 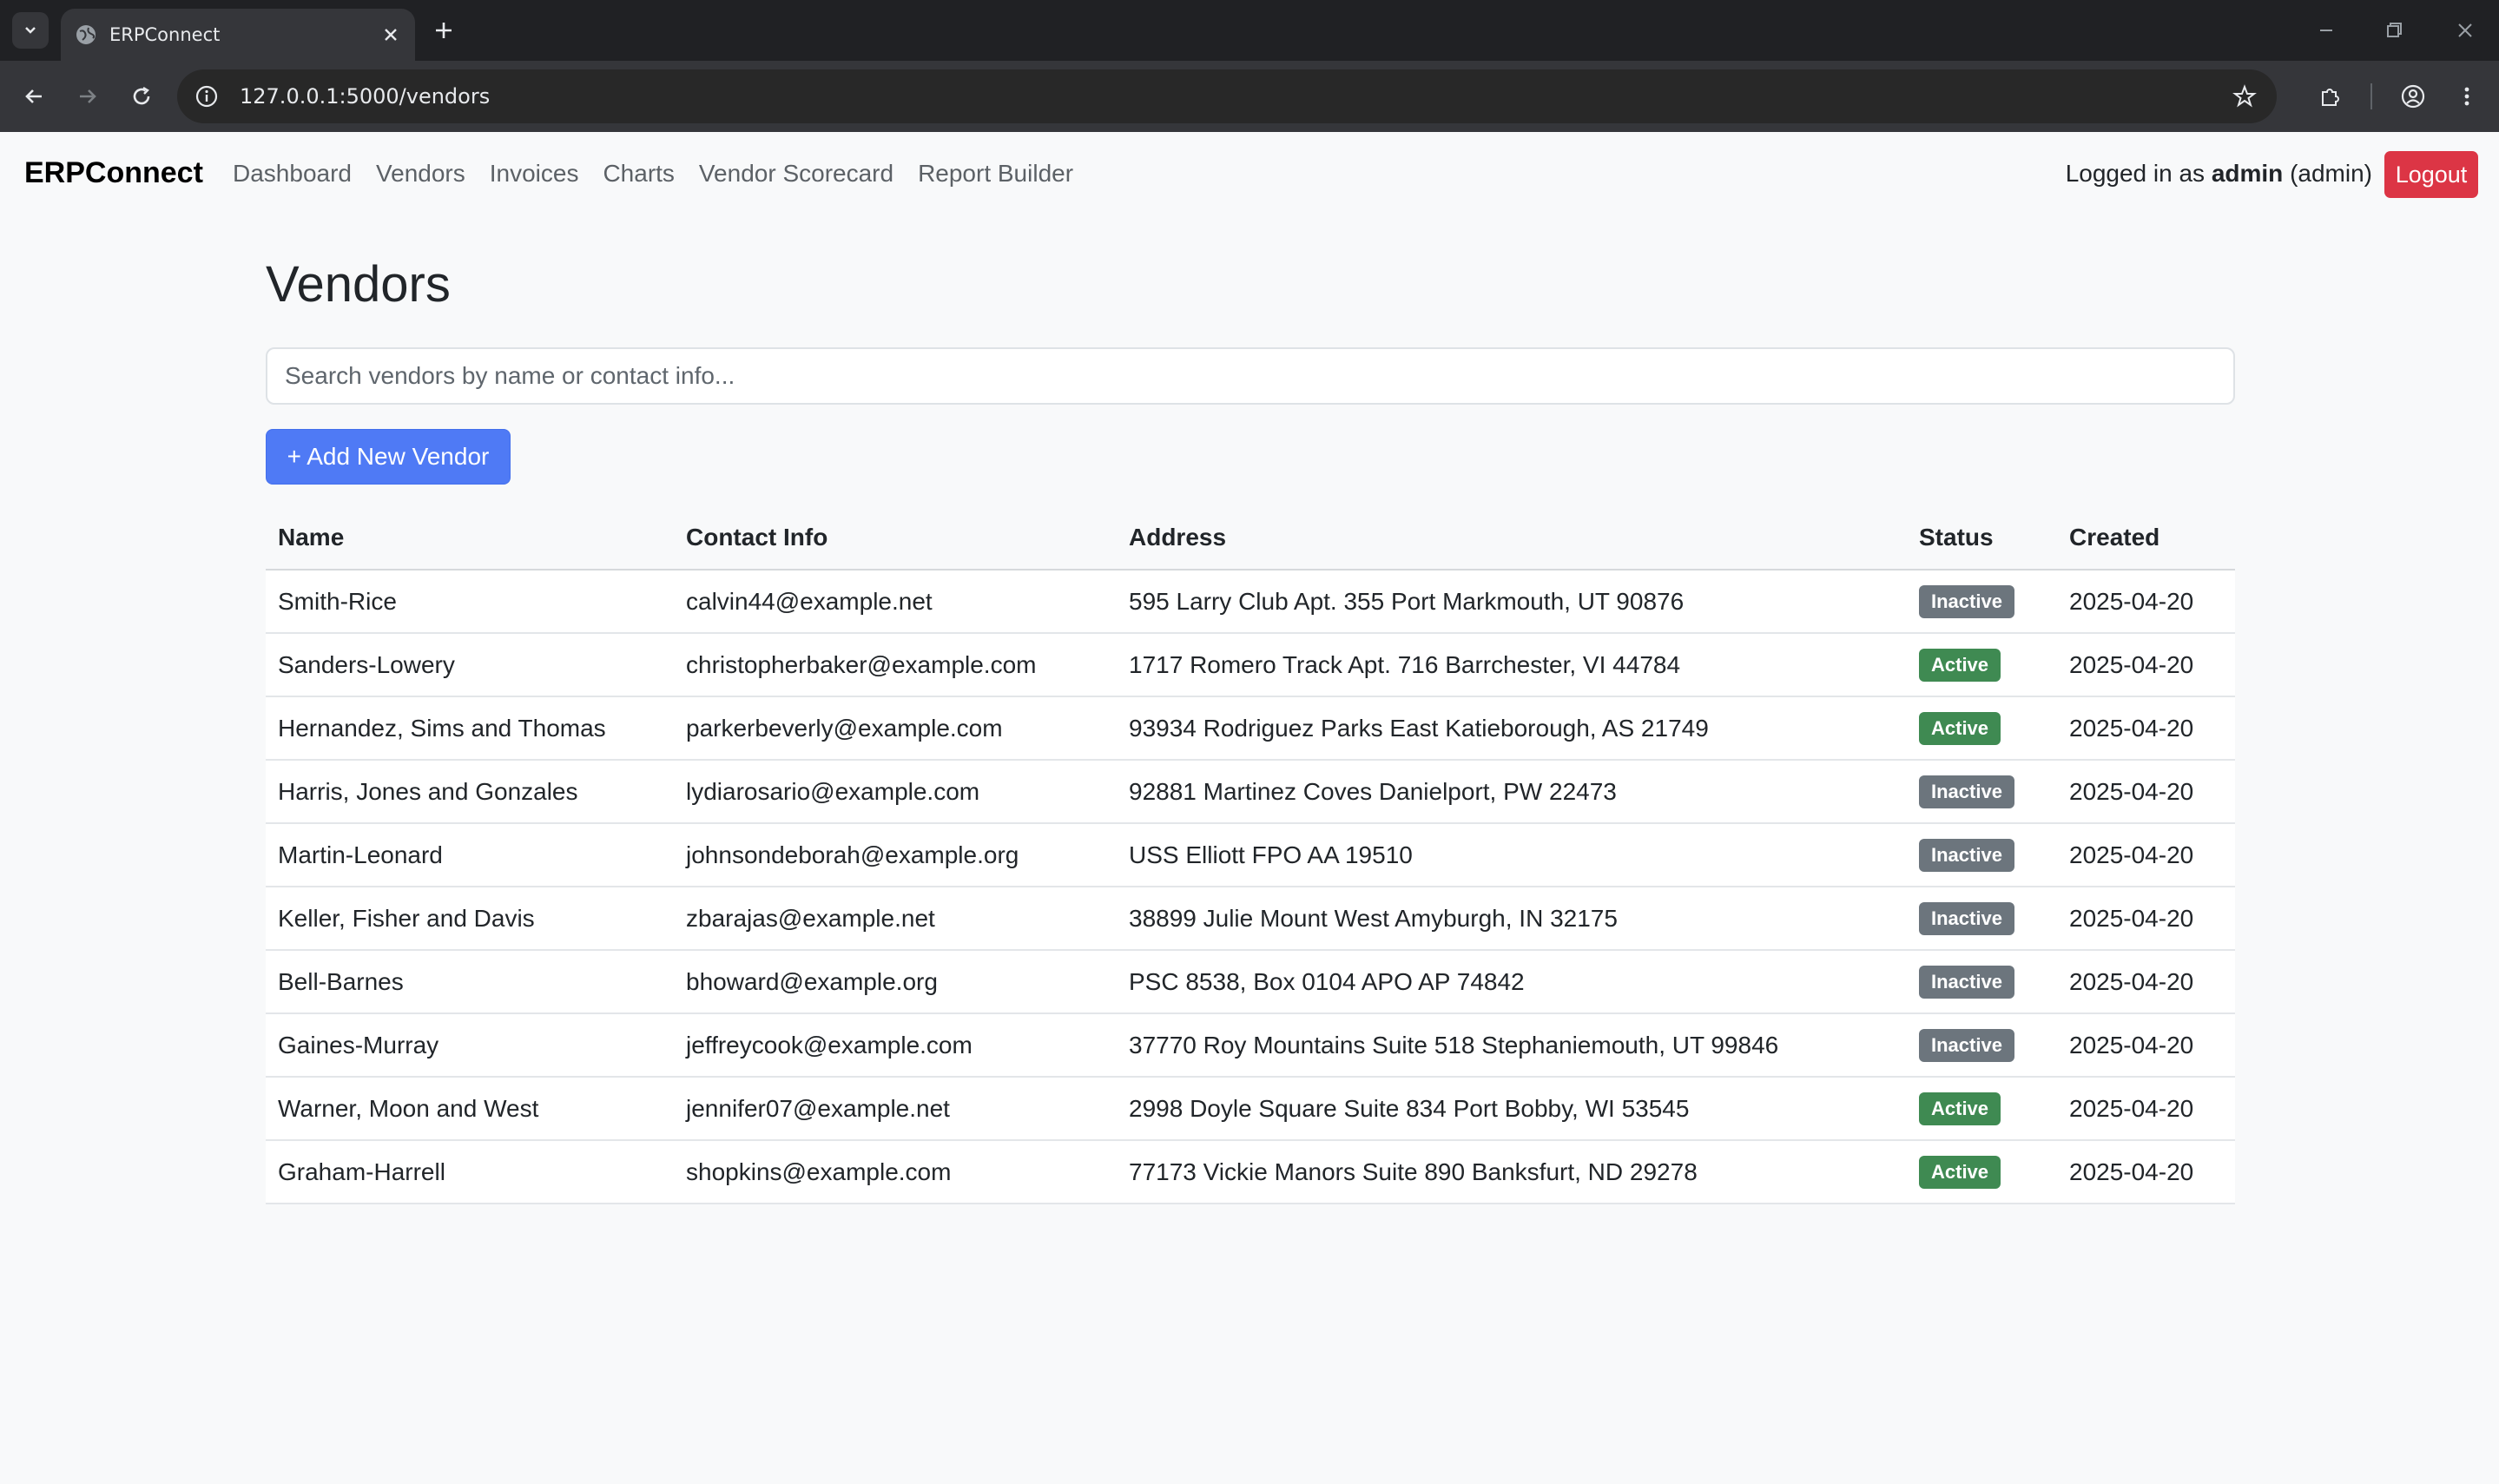 What do you see at coordinates (2327, 173) in the screenshot?
I see `user-role: (admin)` at bounding box center [2327, 173].